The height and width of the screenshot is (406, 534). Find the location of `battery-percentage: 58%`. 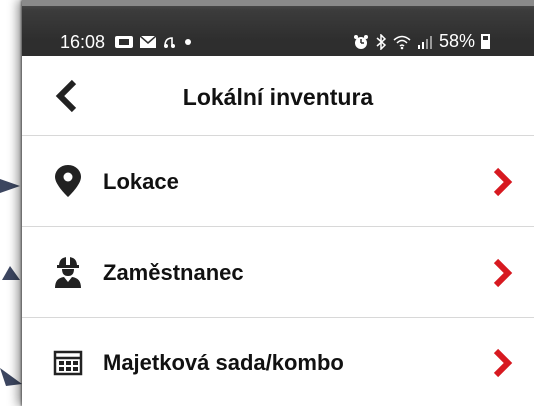

battery-percentage: 58% is located at coordinates (456, 41).